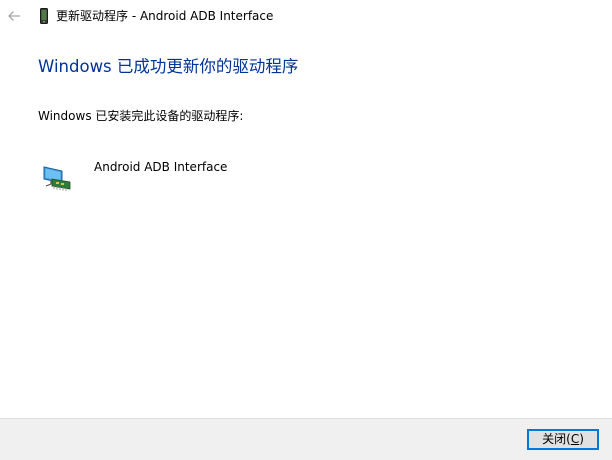 The height and width of the screenshot is (460, 612). I want to click on device-name: Android ADB Interface, so click(161, 167).